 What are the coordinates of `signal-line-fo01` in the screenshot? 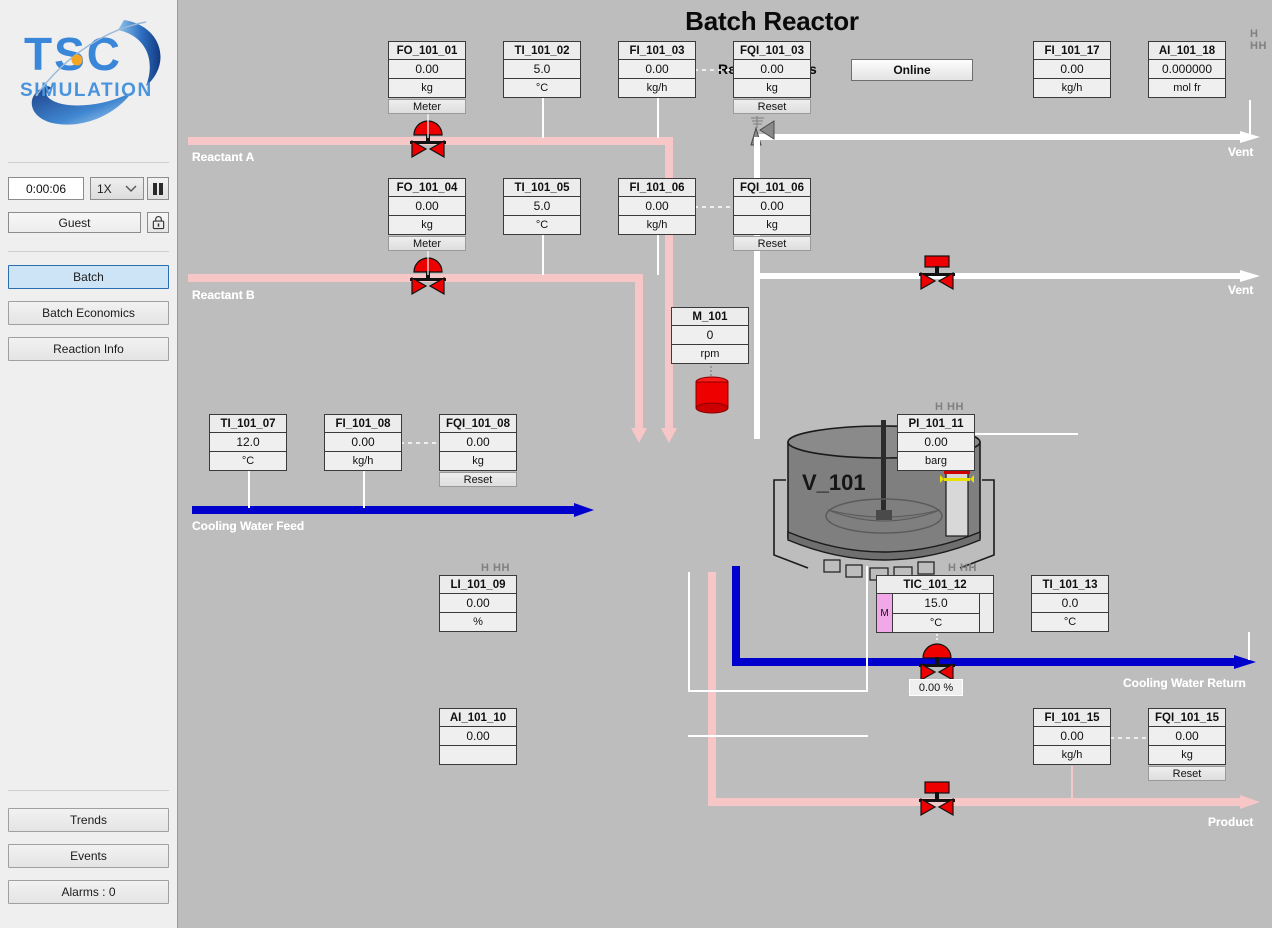 It's located at (428, 126).